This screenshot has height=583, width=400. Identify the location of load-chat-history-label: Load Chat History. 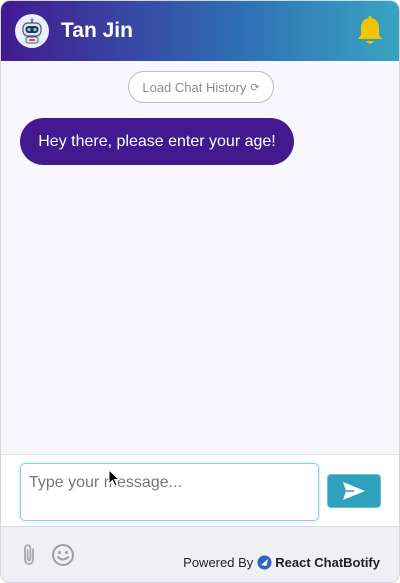
(194, 87).